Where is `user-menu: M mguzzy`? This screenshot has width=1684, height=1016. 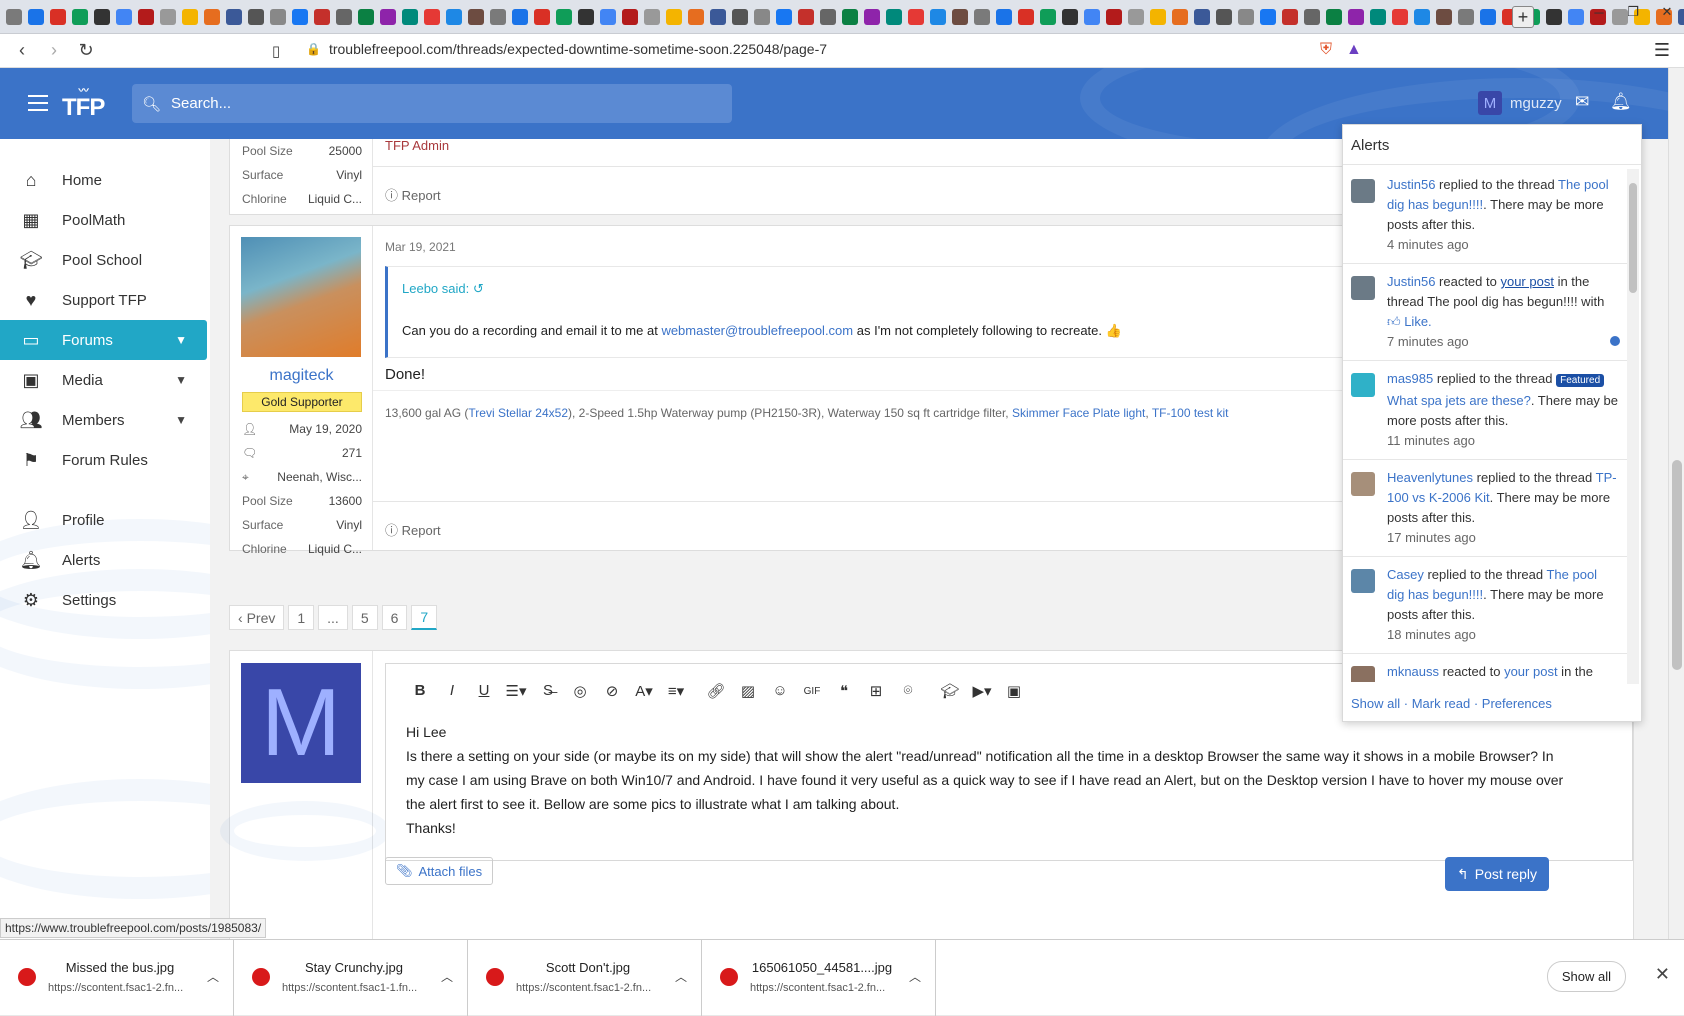
user-menu: M mguzzy is located at coordinates (1520, 103).